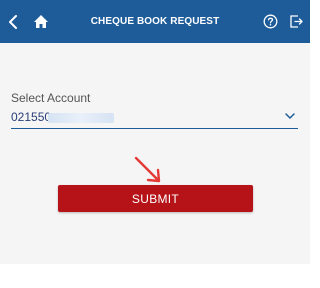 This screenshot has height=288, width=320. I want to click on masked-account-digits, so click(81, 118).